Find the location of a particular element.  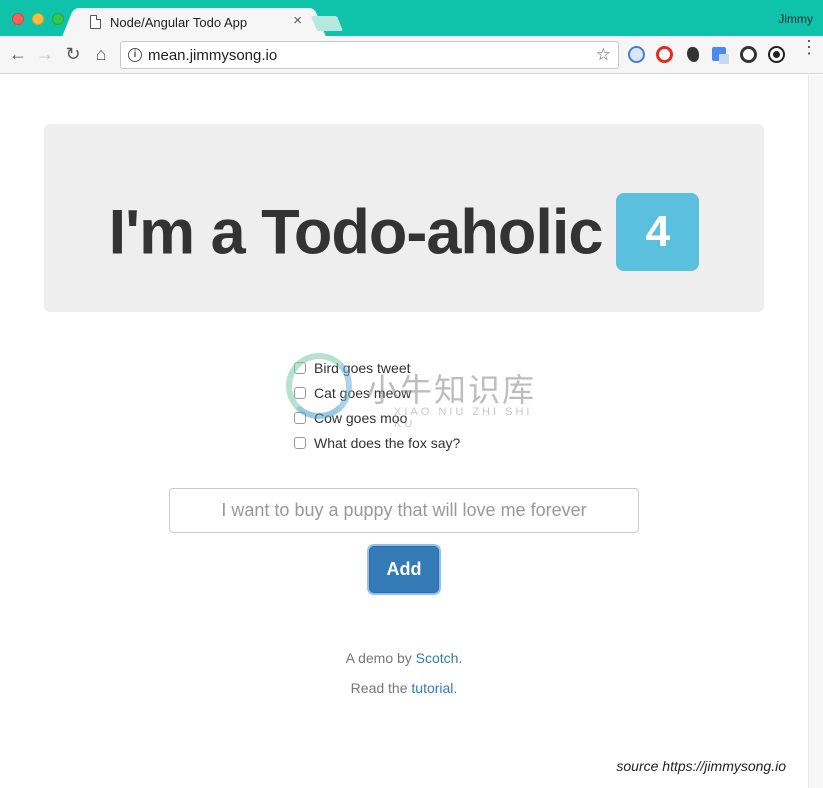

window-minimize-button is located at coordinates (38, 19).